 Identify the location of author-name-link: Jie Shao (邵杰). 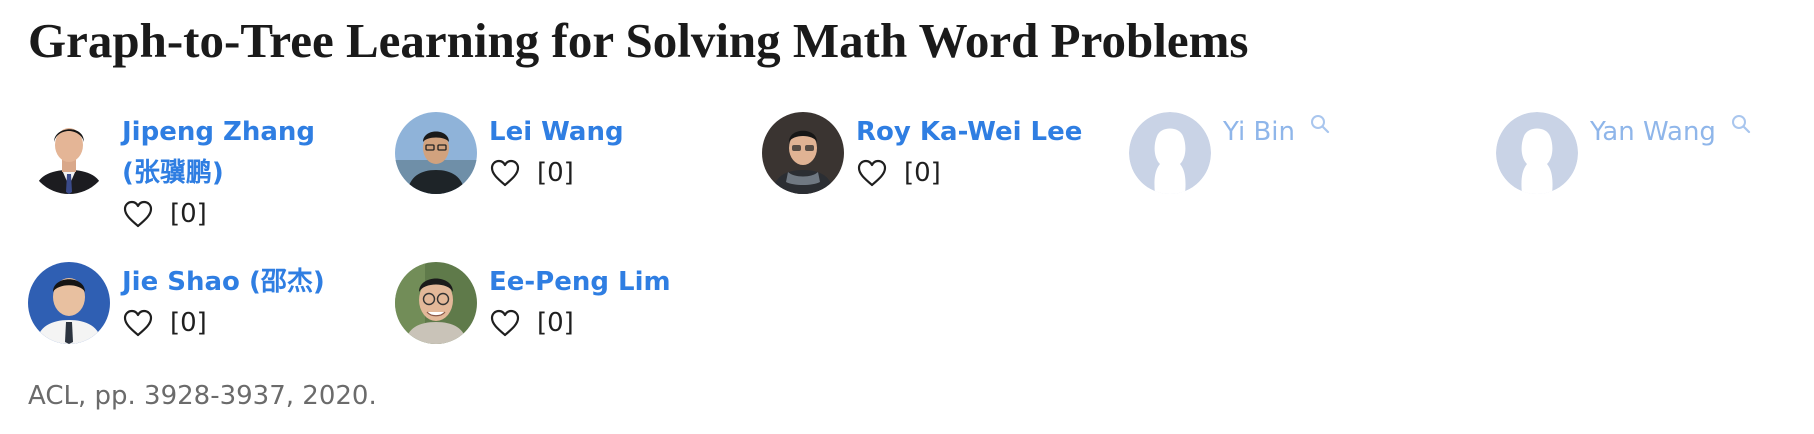
(223, 282).